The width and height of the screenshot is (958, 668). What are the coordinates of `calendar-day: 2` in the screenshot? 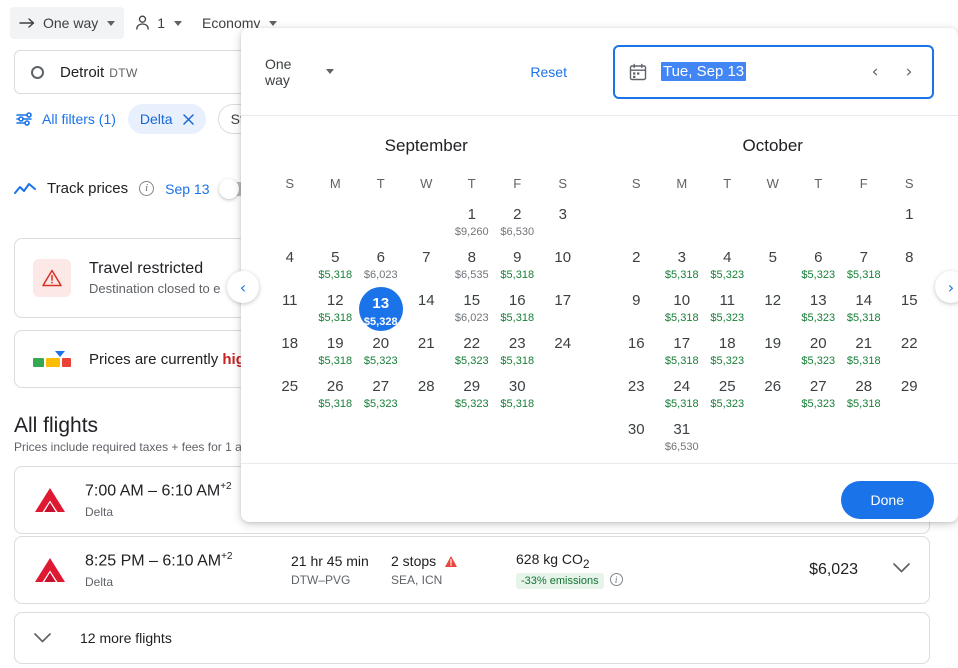 It's located at (637, 269).